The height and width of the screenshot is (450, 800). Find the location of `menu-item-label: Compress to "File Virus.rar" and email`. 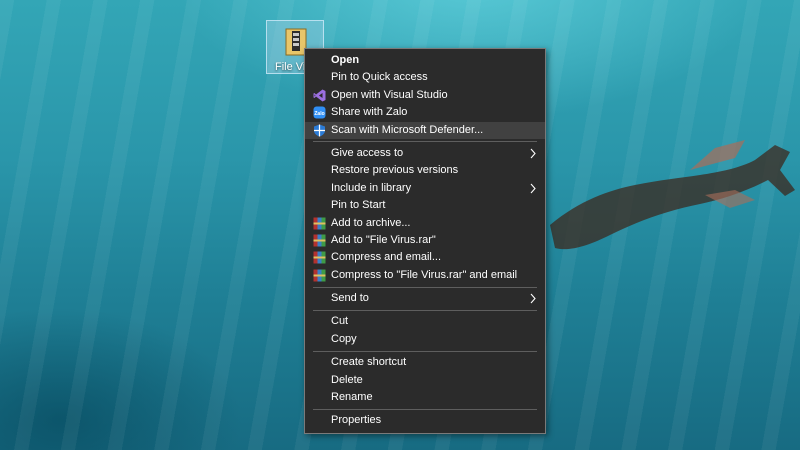

menu-item-label: Compress to "File Virus.rar" and email is located at coordinates (424, 274).